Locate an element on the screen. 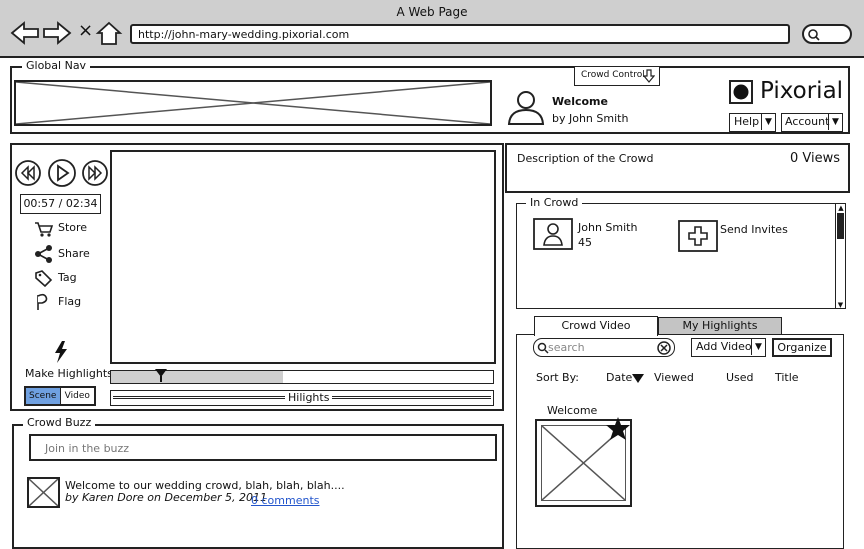 The width and height of the screenshot is (864, 549). scrollbar: ▲ ▼ is located at coordinates (840, 256).